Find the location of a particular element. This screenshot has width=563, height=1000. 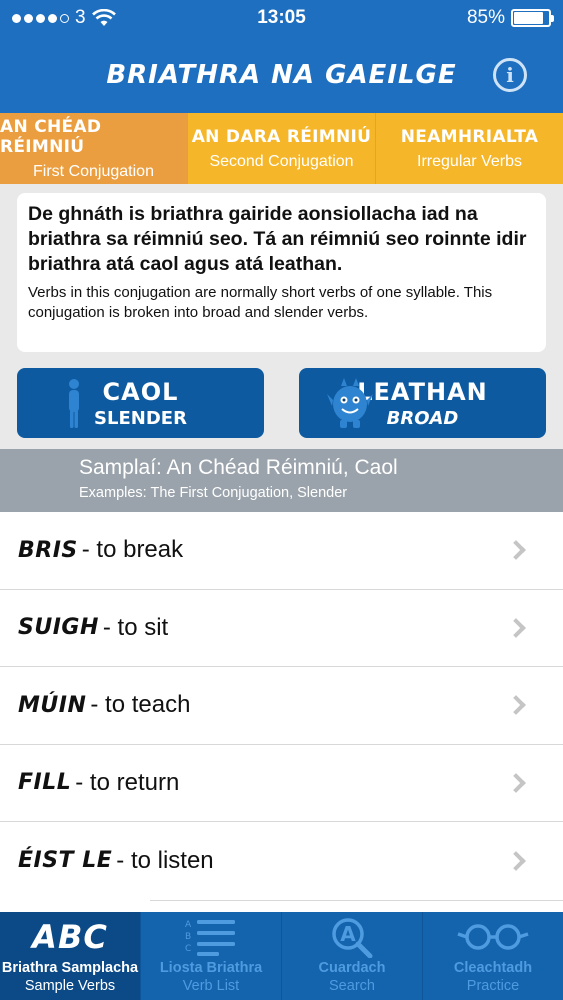

verb-name: BRIS is located at coordinates (48, 550).